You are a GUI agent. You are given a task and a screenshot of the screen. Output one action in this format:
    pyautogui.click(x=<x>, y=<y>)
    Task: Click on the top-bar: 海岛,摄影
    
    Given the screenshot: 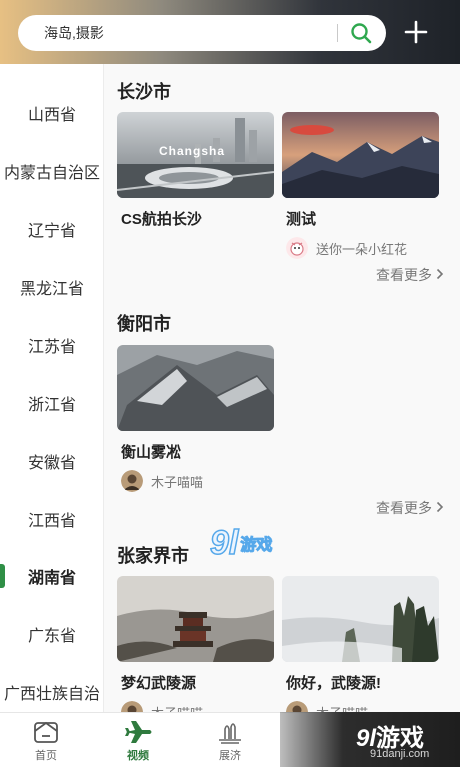 What is the action you would take?
    pyautogui.click(x=230, y=32)
    